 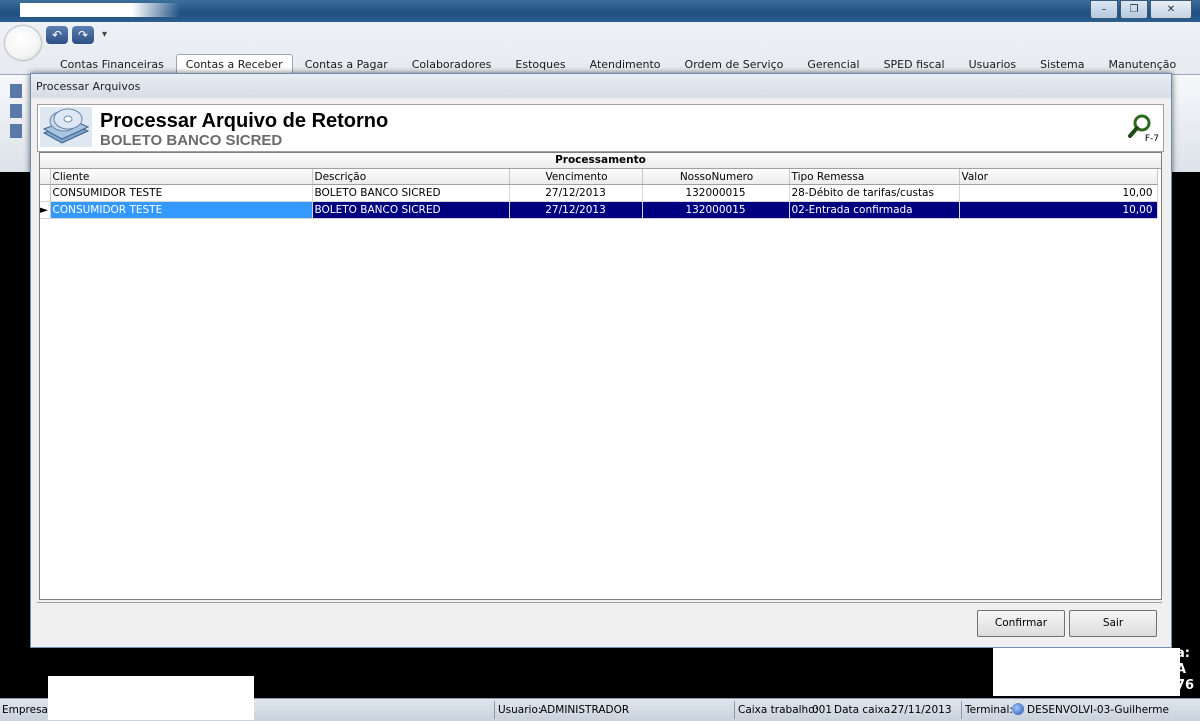 I want to click on dialog-caption: Processar Arquivos, so click(x=601, y=86).